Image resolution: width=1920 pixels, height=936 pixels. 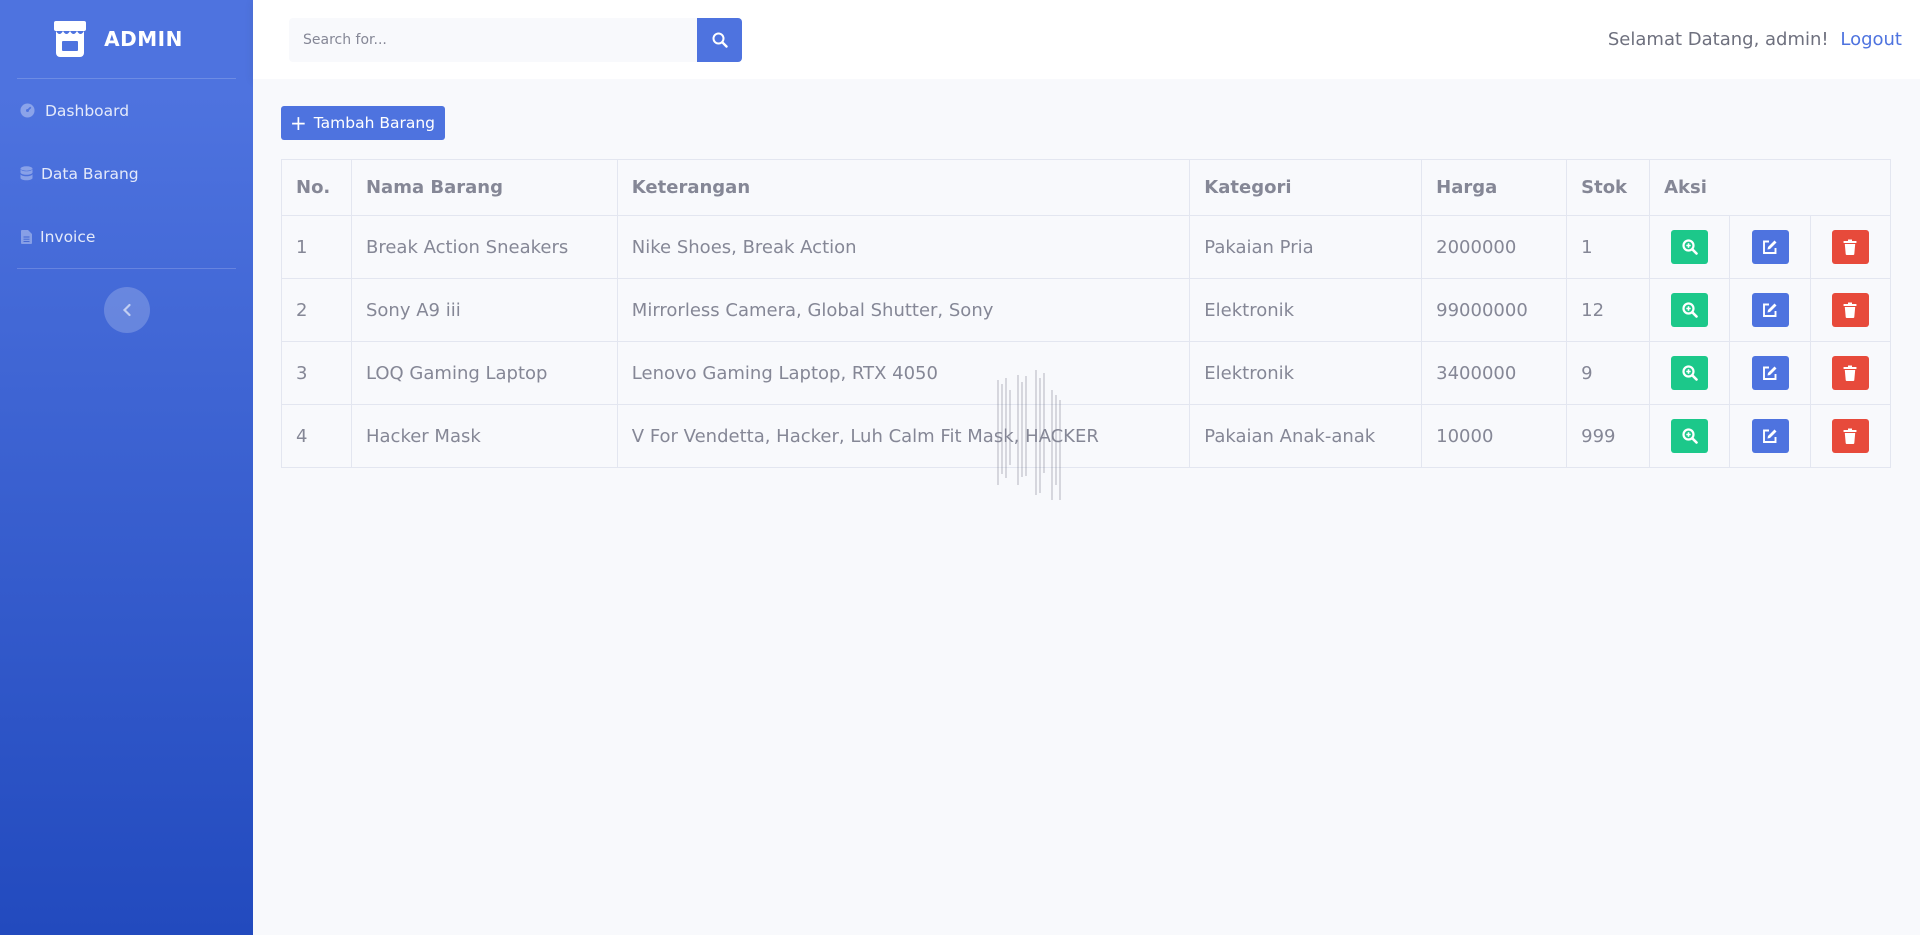 I want to click on sidebar-item-data-barang: Data Barang, so click(x=126, y=173).